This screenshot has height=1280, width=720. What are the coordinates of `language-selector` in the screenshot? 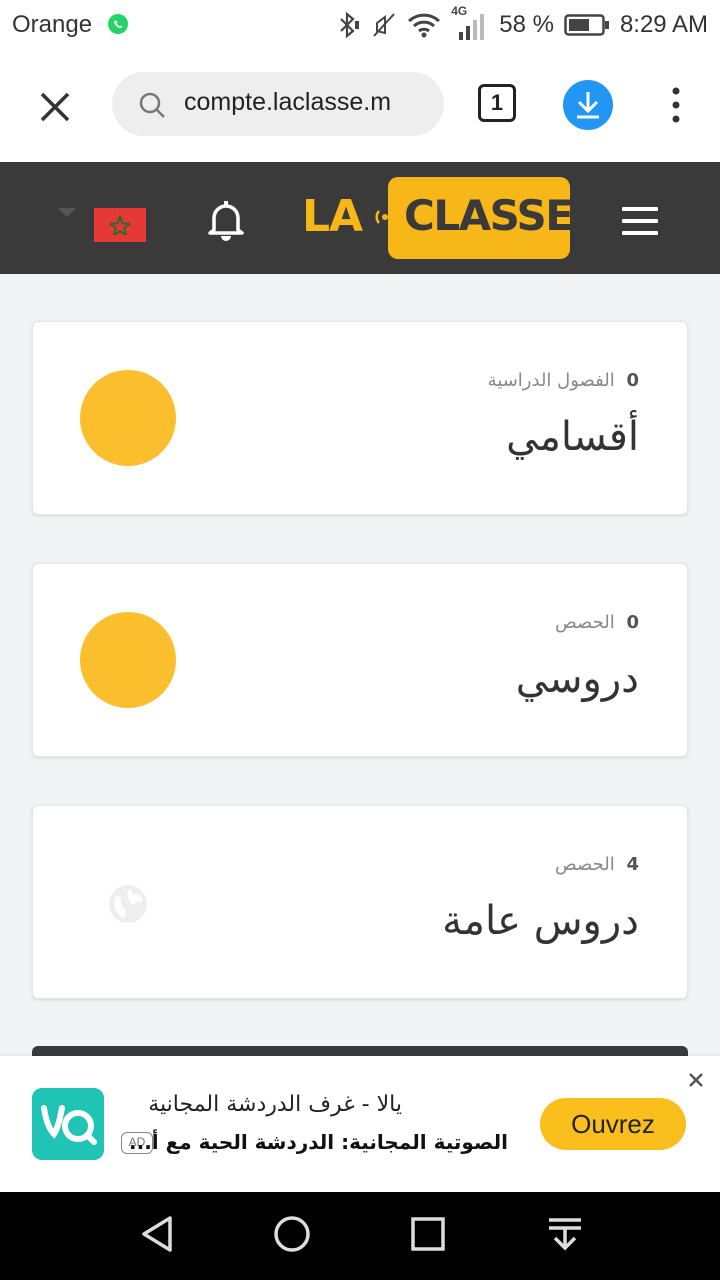 It's located at (103, 222).